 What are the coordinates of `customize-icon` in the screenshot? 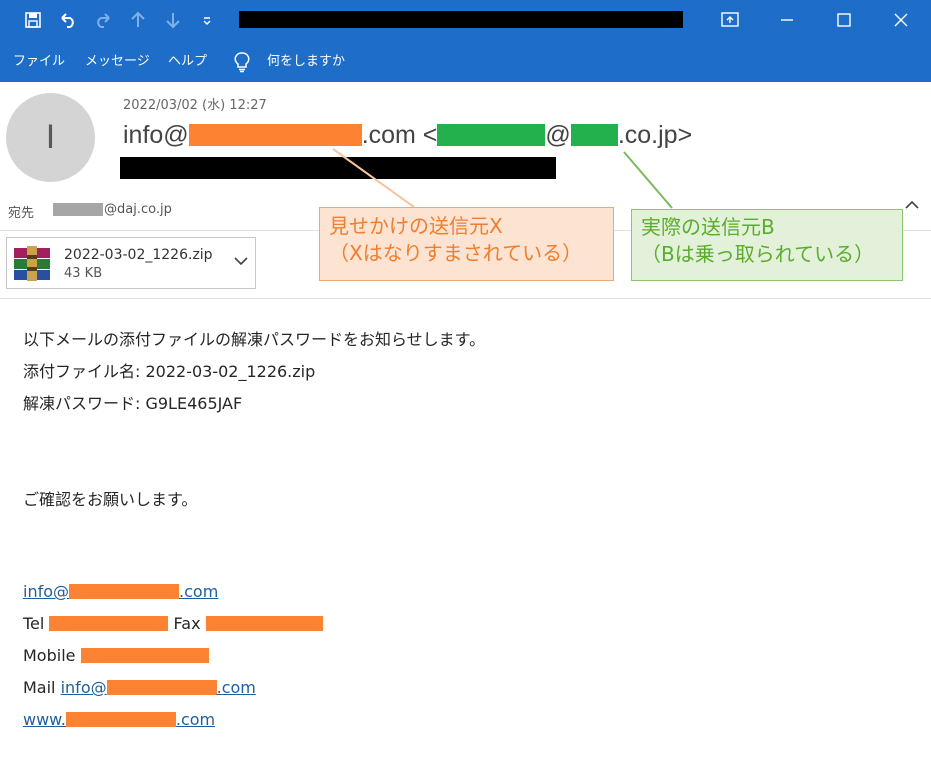 It's located at (207, 20).